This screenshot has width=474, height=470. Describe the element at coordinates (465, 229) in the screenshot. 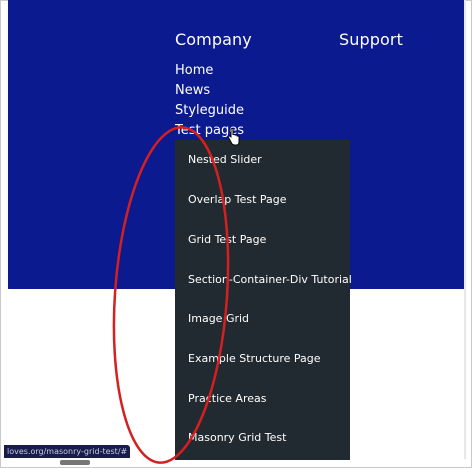

I see `scrollbar-track` at that location.